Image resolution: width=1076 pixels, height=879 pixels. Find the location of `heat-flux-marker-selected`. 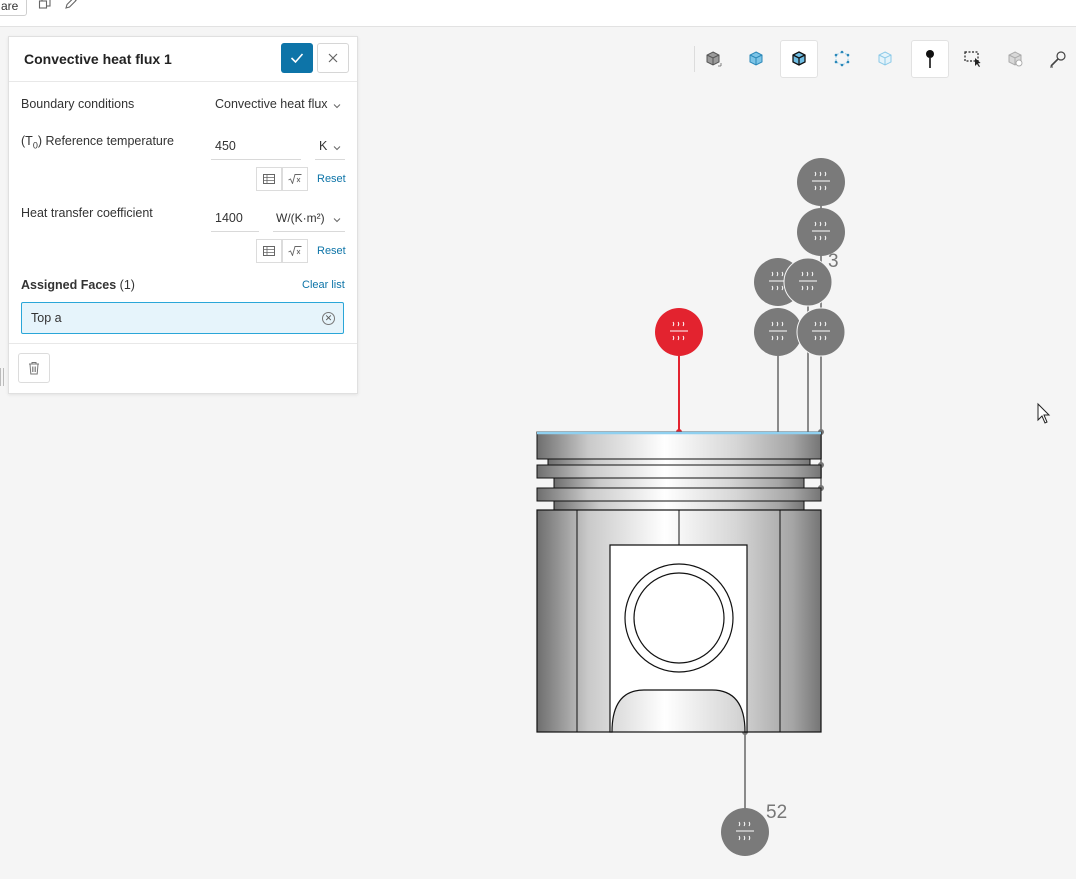

heat-flux-marker-selected is located at coordinates (679, 332).